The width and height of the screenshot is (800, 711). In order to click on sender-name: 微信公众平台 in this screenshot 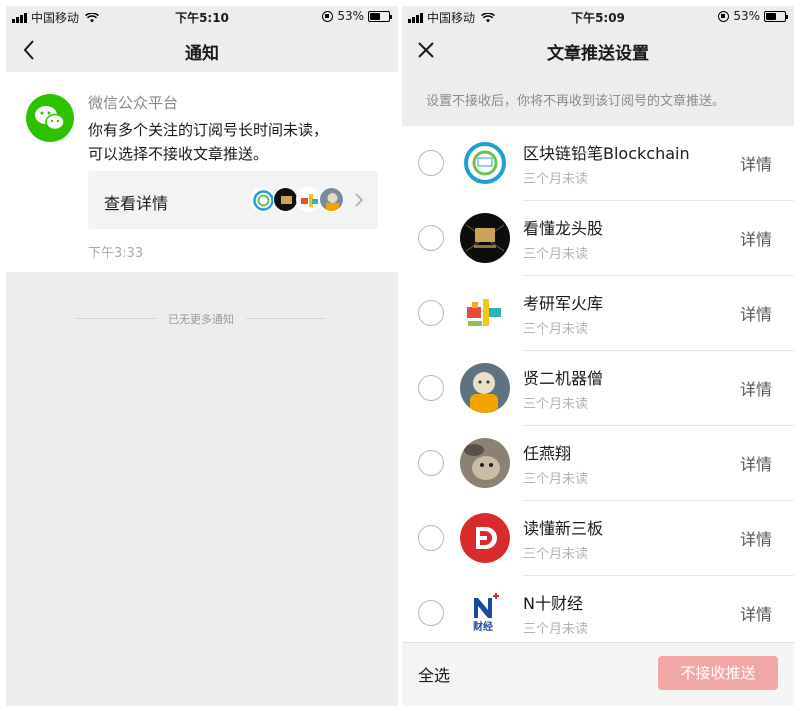, I will do `click(133, 103)`.